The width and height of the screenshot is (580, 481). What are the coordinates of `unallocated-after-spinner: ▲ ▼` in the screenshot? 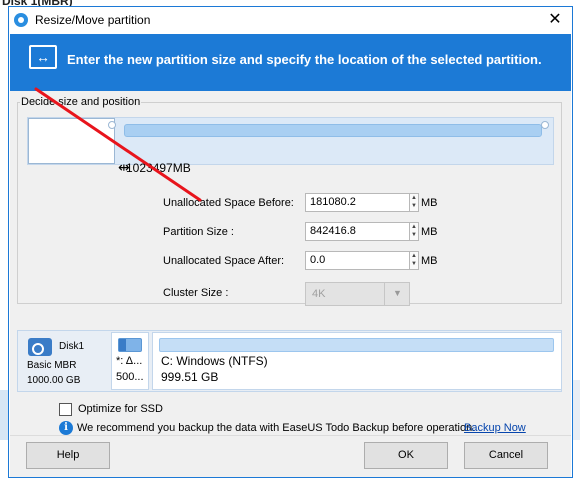 It's located at (414, 260).